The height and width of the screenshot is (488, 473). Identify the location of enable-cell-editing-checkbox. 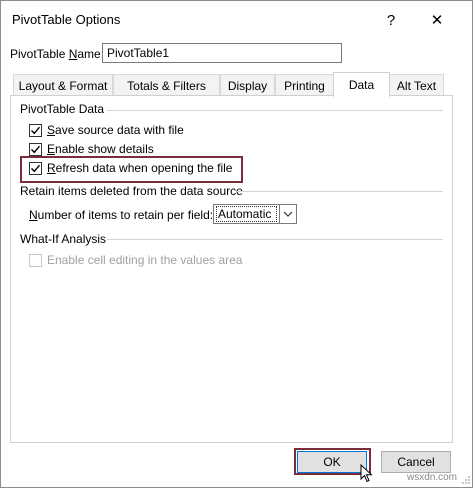
(35, 260).